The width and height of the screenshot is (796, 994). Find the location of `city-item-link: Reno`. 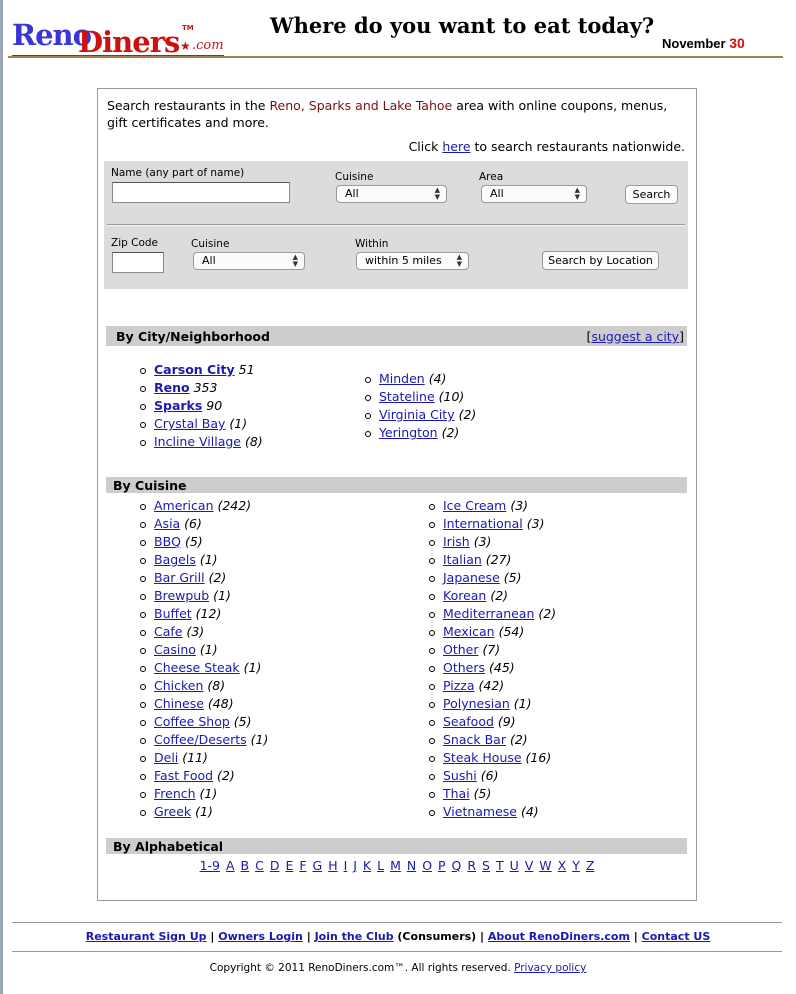

city-item-link: Reno is located at coordinates (172, 387).